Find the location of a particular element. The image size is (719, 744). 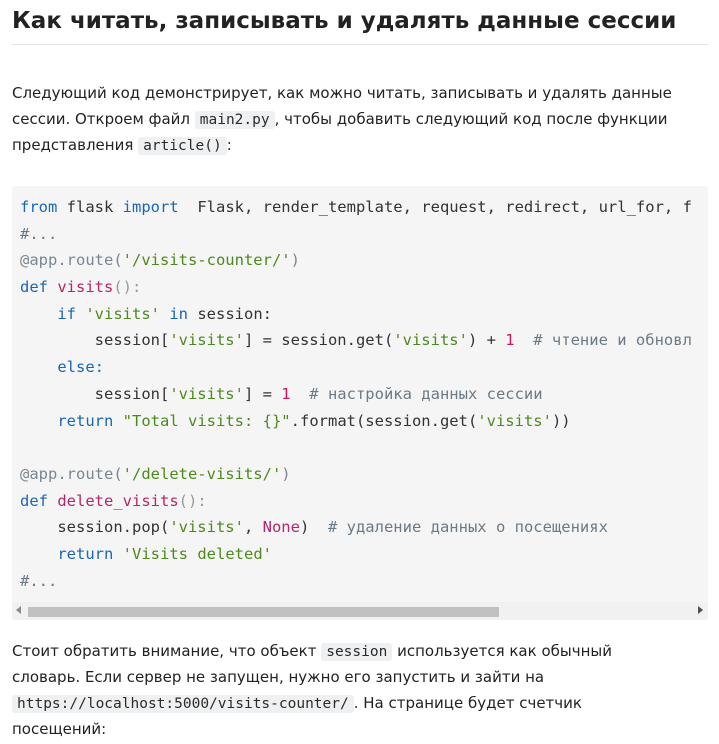

code-keyword: if is located at coordinates (66, 313).